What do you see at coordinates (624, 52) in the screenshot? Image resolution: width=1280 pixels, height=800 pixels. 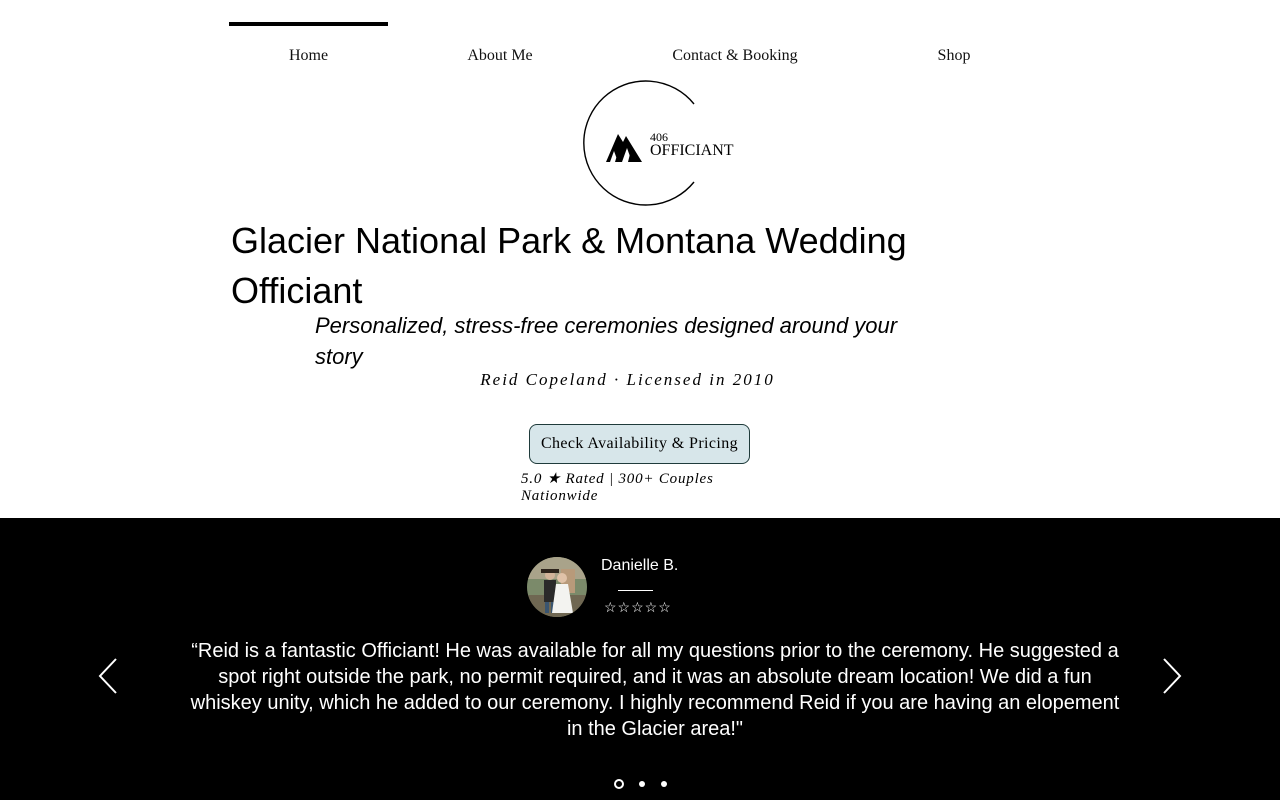 I see `main-nav: Home About Me Contact & Booking Shop` at bounding box center [624, 52].